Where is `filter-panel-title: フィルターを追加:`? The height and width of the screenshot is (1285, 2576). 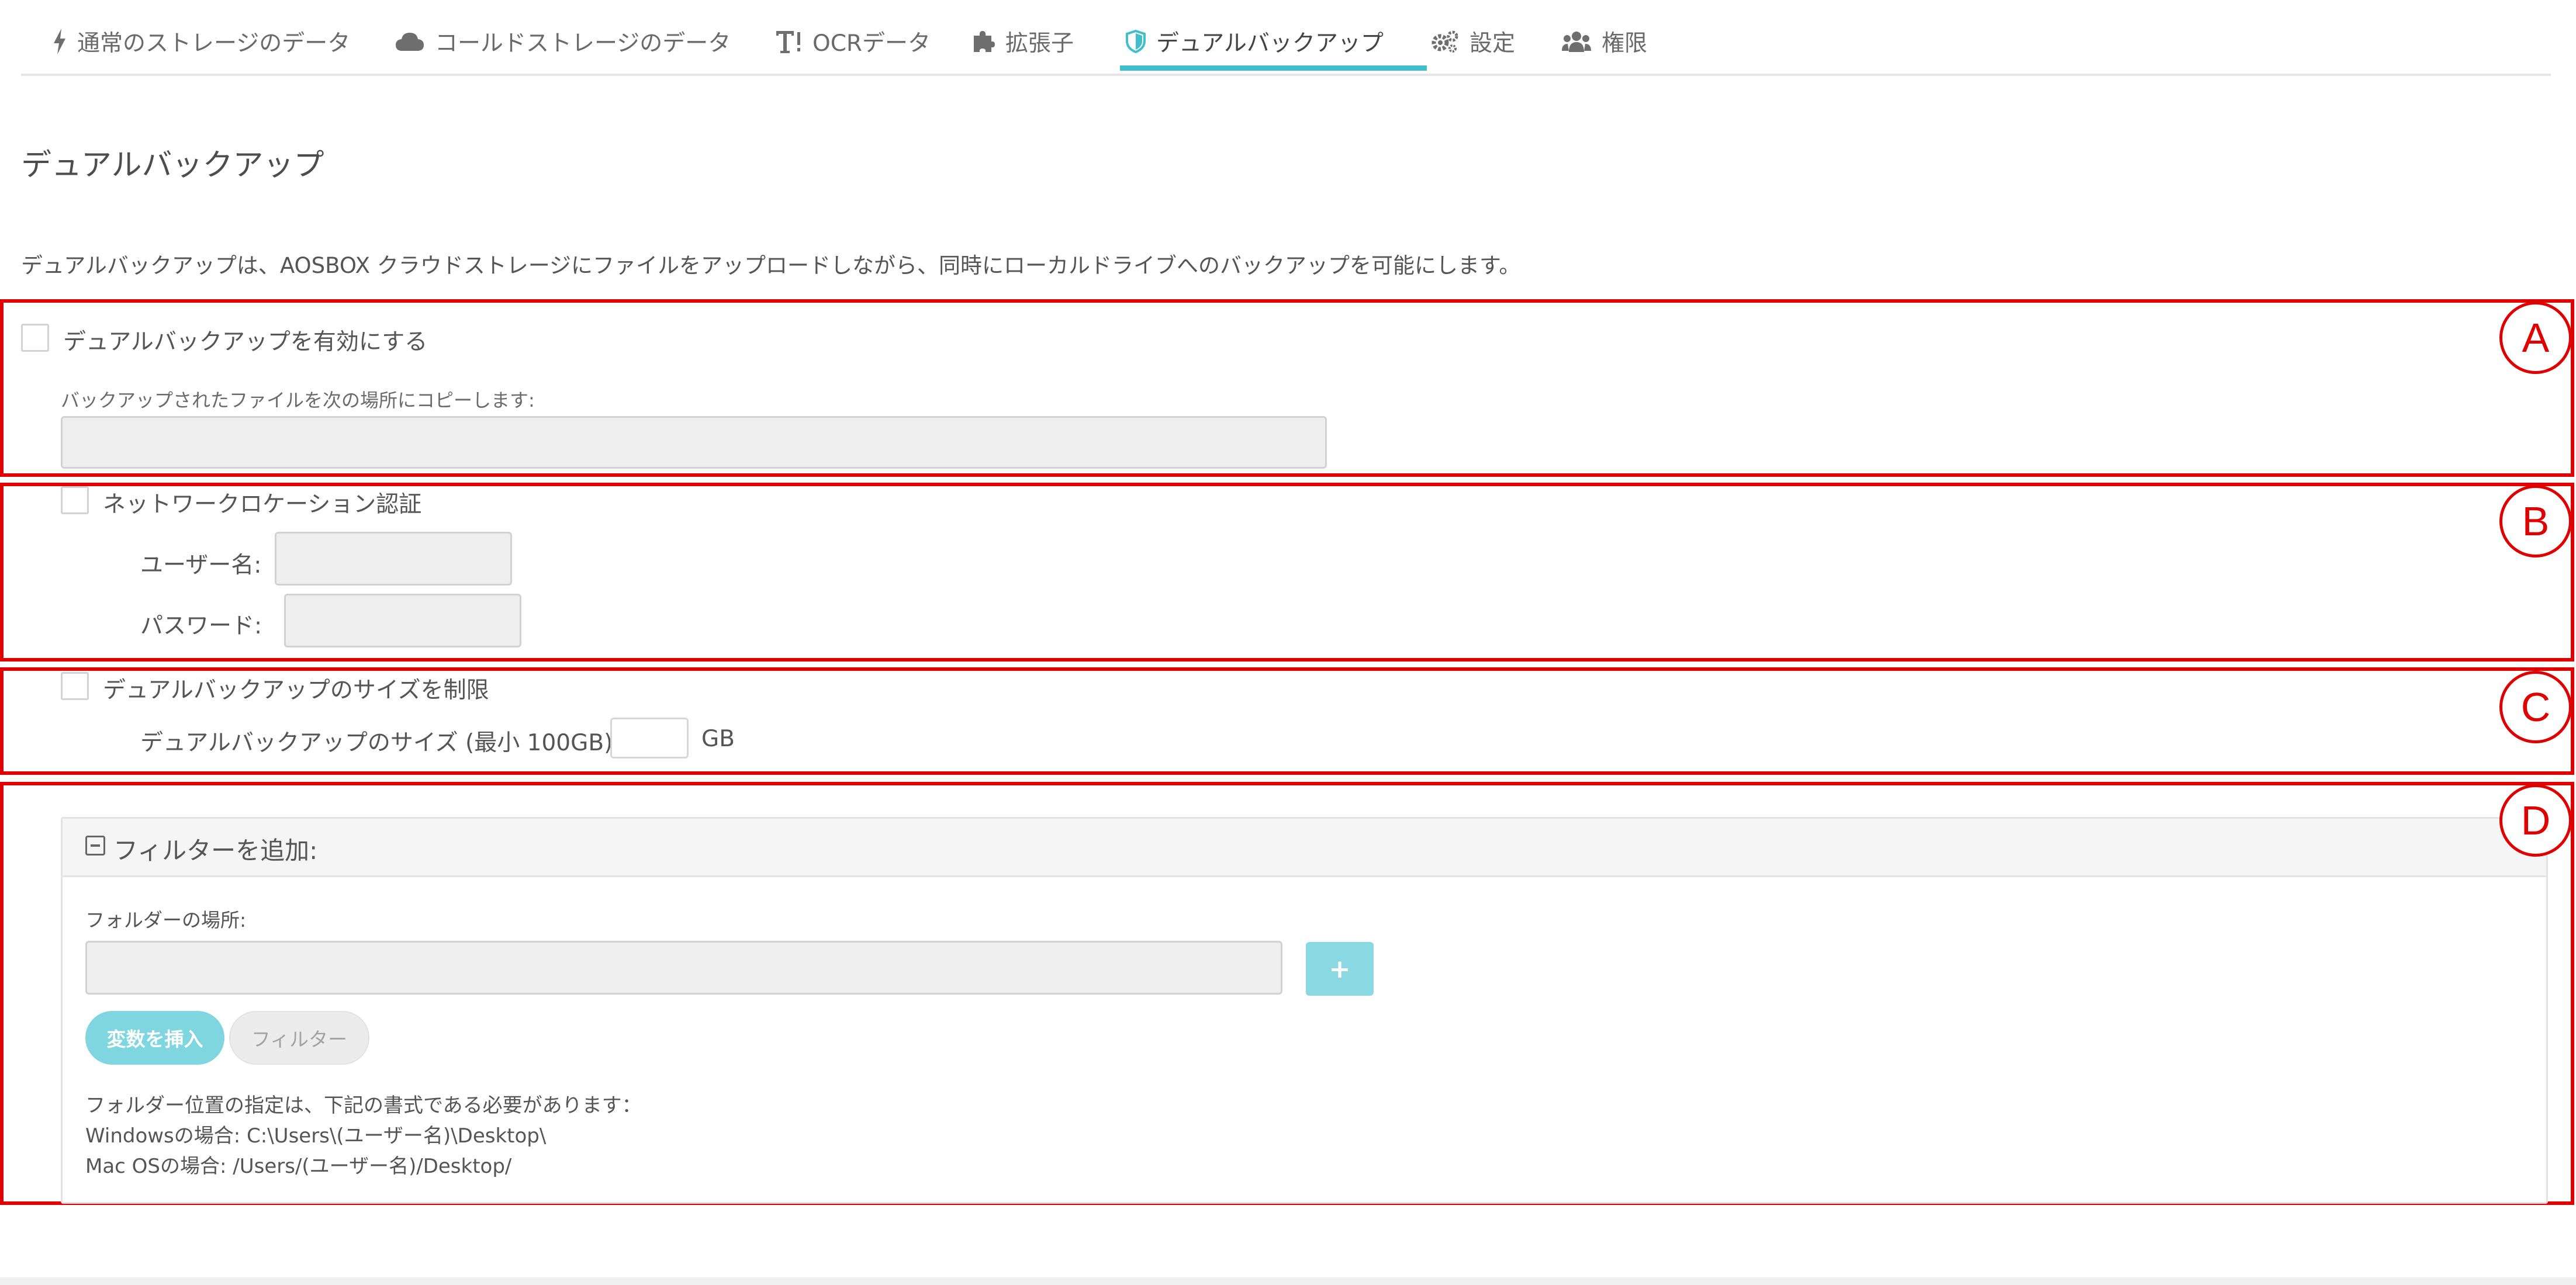 filter-panel-title: フィルターを追加: is located at coordinates (215, 850).